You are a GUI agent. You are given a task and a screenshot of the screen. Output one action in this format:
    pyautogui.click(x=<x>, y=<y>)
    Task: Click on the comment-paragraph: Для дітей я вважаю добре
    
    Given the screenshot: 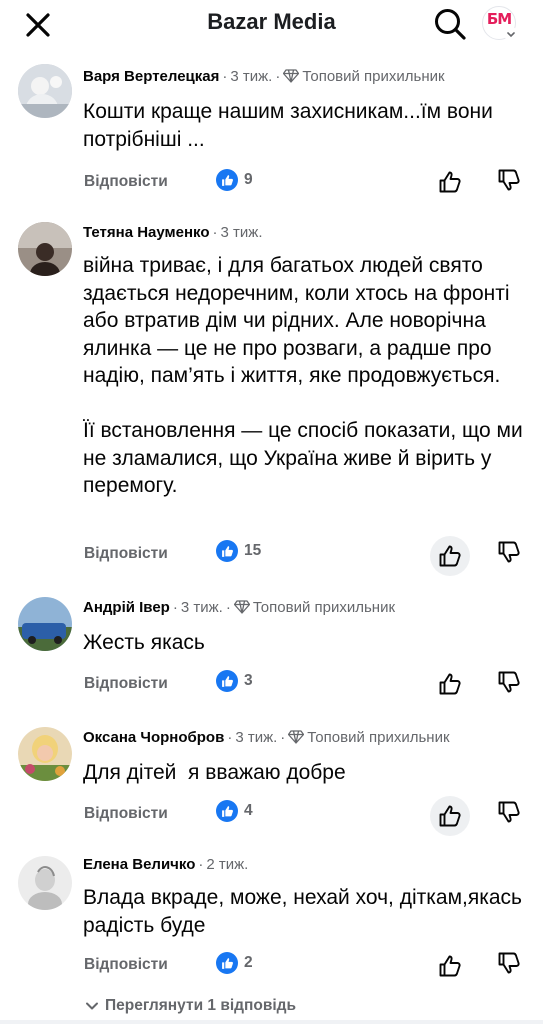 What is the action you would take?
    pyautogui.click(x=214, y=772)
    